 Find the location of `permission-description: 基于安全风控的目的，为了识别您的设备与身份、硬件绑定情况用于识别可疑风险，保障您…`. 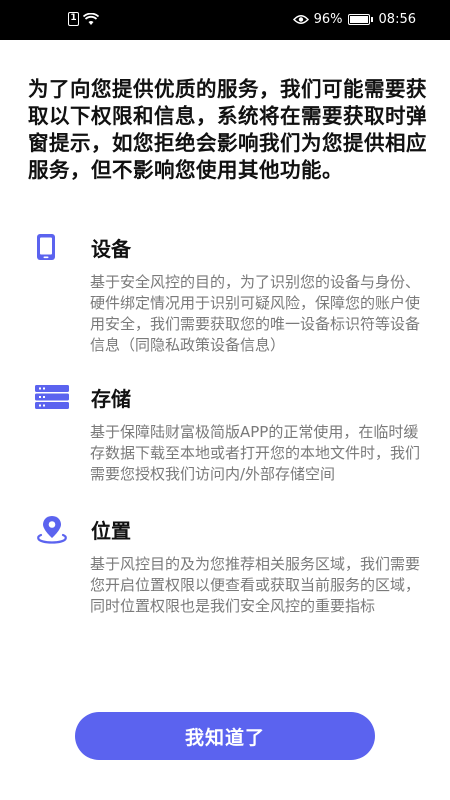

permission-description: 基于安全风控的目的，为了识别您的设备与身份、硬件绑定情况用于识别可疑风险，保障您… is located at coordinates (255, 313).